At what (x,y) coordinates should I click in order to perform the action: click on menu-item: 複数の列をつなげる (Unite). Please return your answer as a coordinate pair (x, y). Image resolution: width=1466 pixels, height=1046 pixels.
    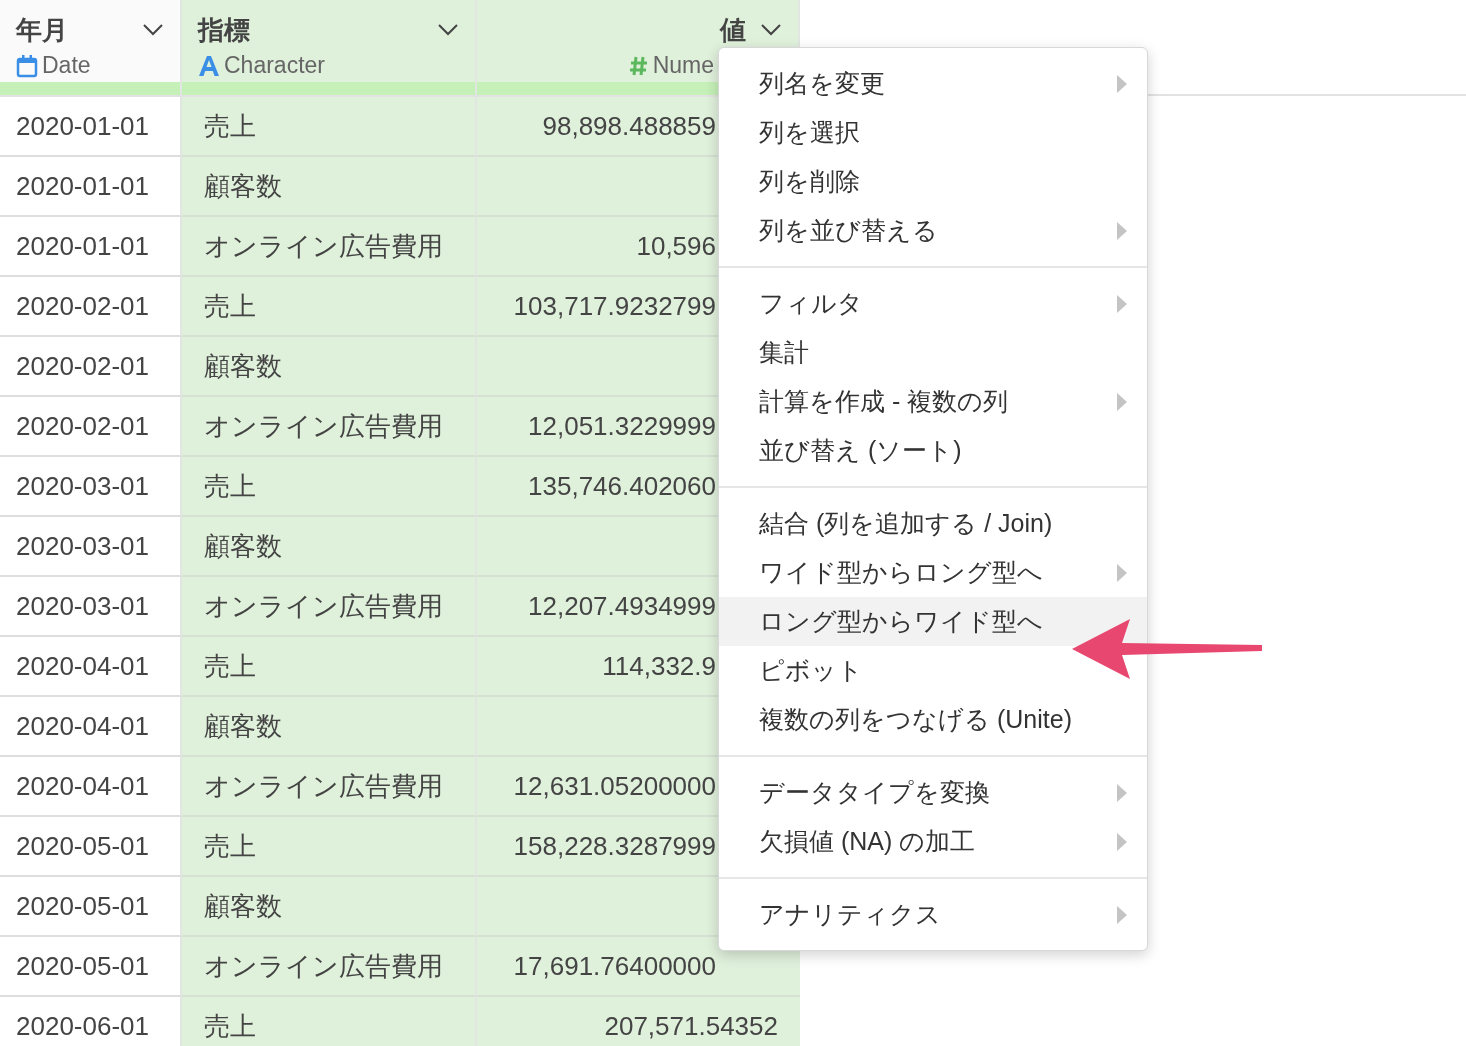
    Looking at the image, I should click on (933, 719).